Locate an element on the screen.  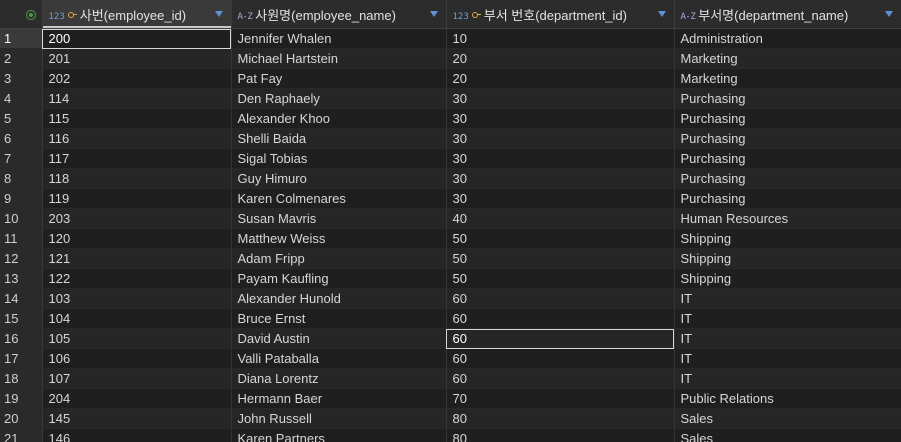
table-row: 5 115 Alexander Khoo 30 Purchasing is located at coordinates (450, 118).